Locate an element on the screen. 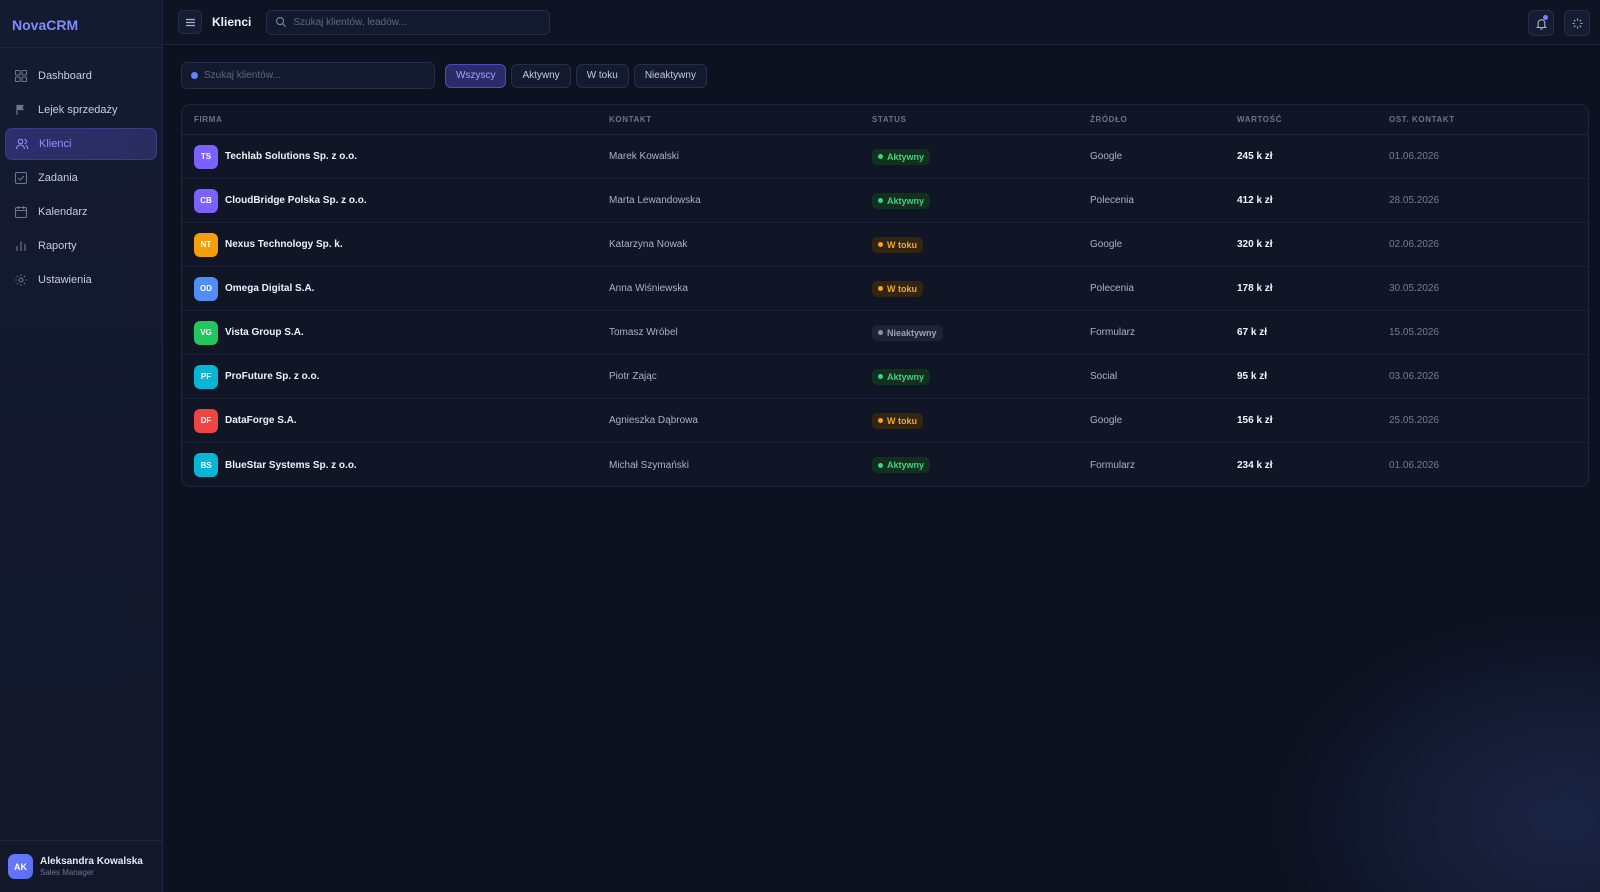  column-header-status: STATUS is located at coordinates (981, 119).